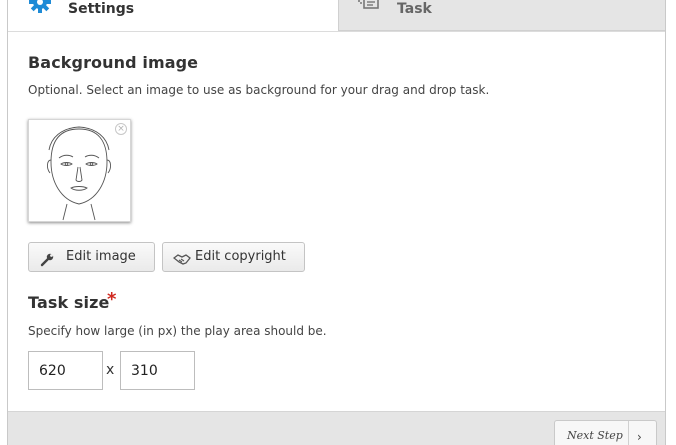 The width and height of the screenshot is (676, 445). I want to click on tab-task: Task, so click(501, 15).